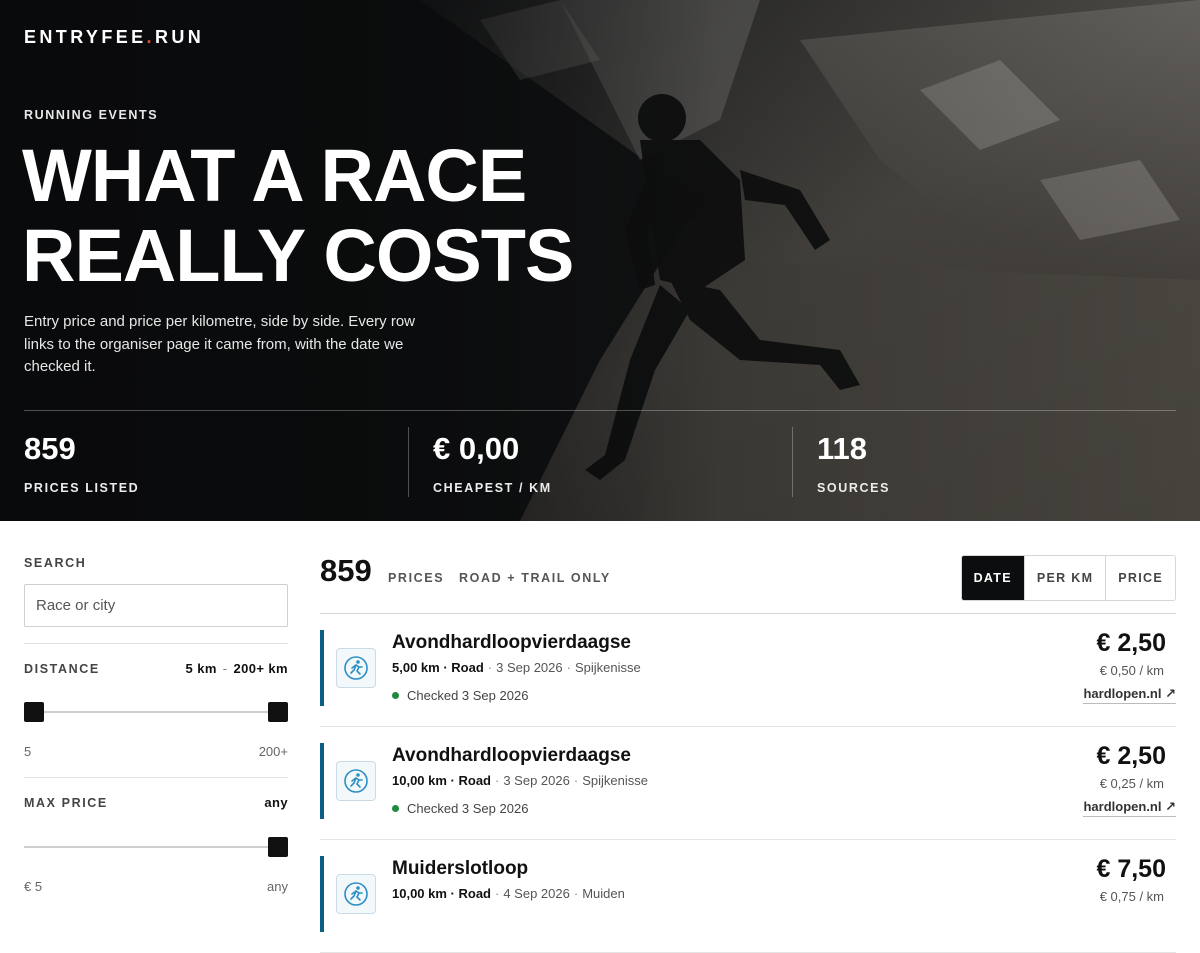 Image resolution: width=1200 pixels, height=953 pixels. I want to click on hero-kicker: RUNNING EVENTS, so click(91, 115).